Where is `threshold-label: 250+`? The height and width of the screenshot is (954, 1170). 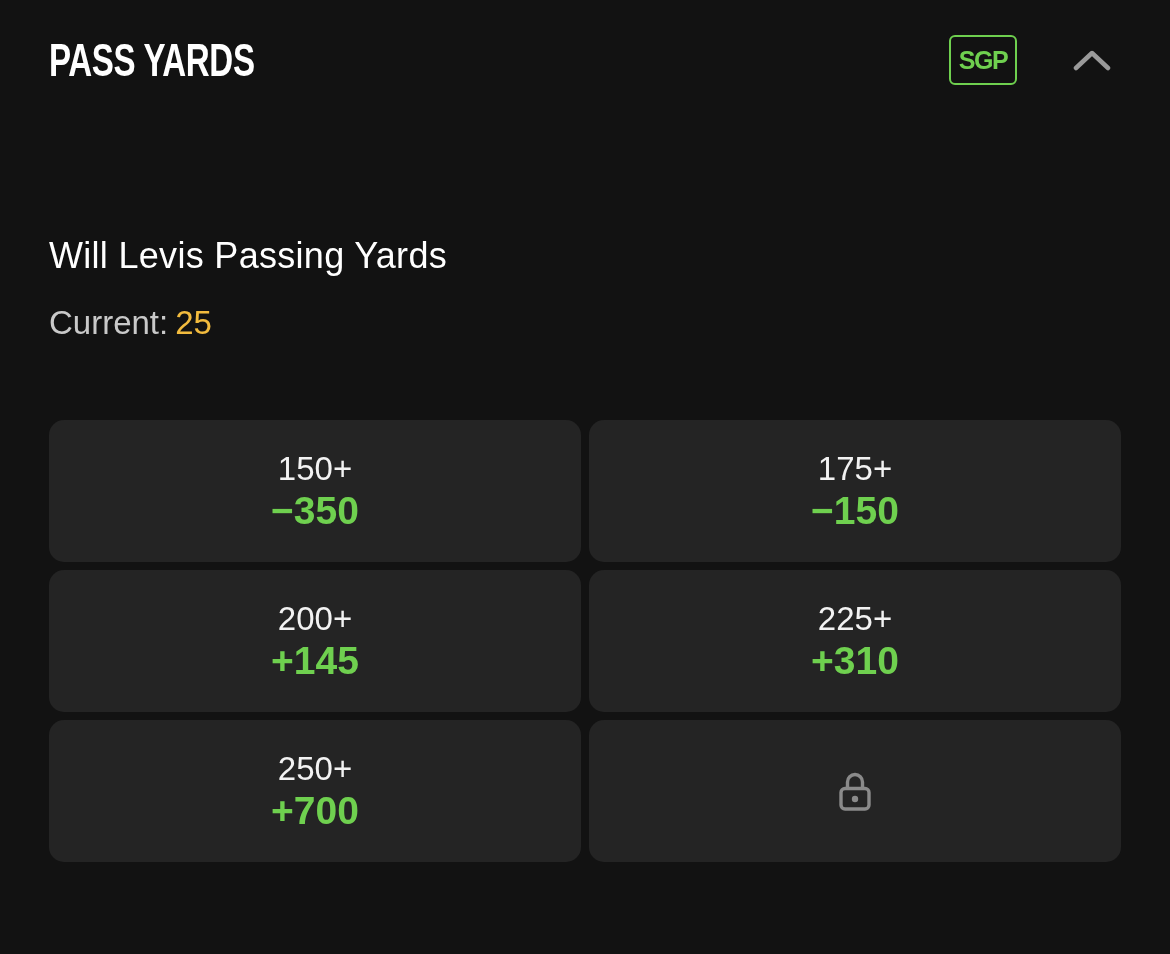
threshold-label: 250+ is located at coordinates (315, 769).